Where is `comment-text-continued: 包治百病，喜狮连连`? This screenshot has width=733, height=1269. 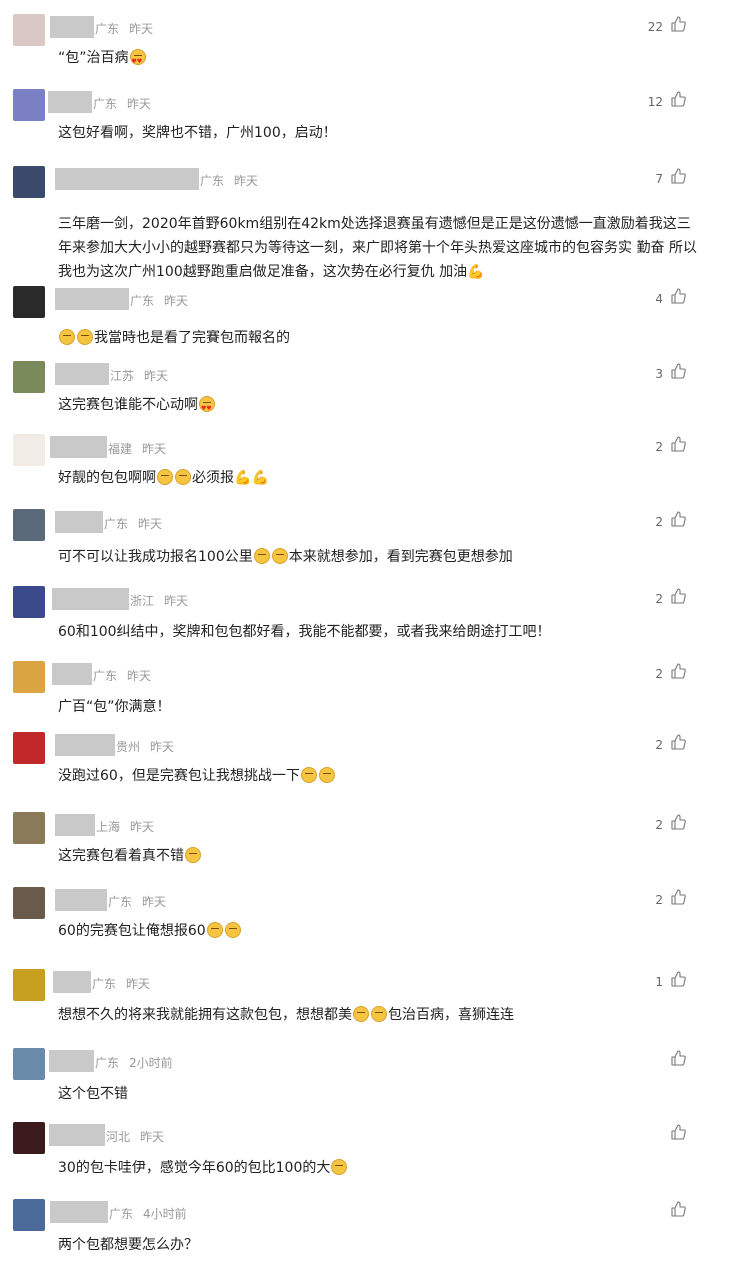 comment-text-continued: 包治百病，喜狮连连 is located at coordinates (451, 1015).